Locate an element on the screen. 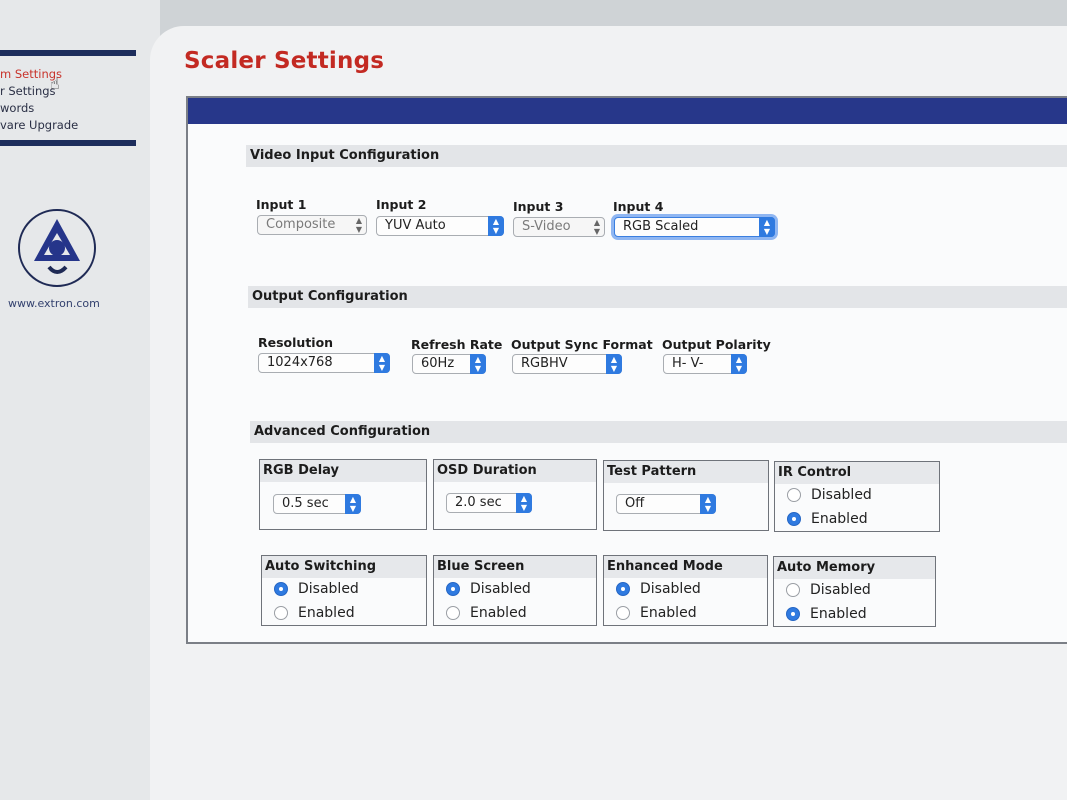 The image size is (1067, 800). output-section-title: Output Configuration is located at coordinates (657, 297).